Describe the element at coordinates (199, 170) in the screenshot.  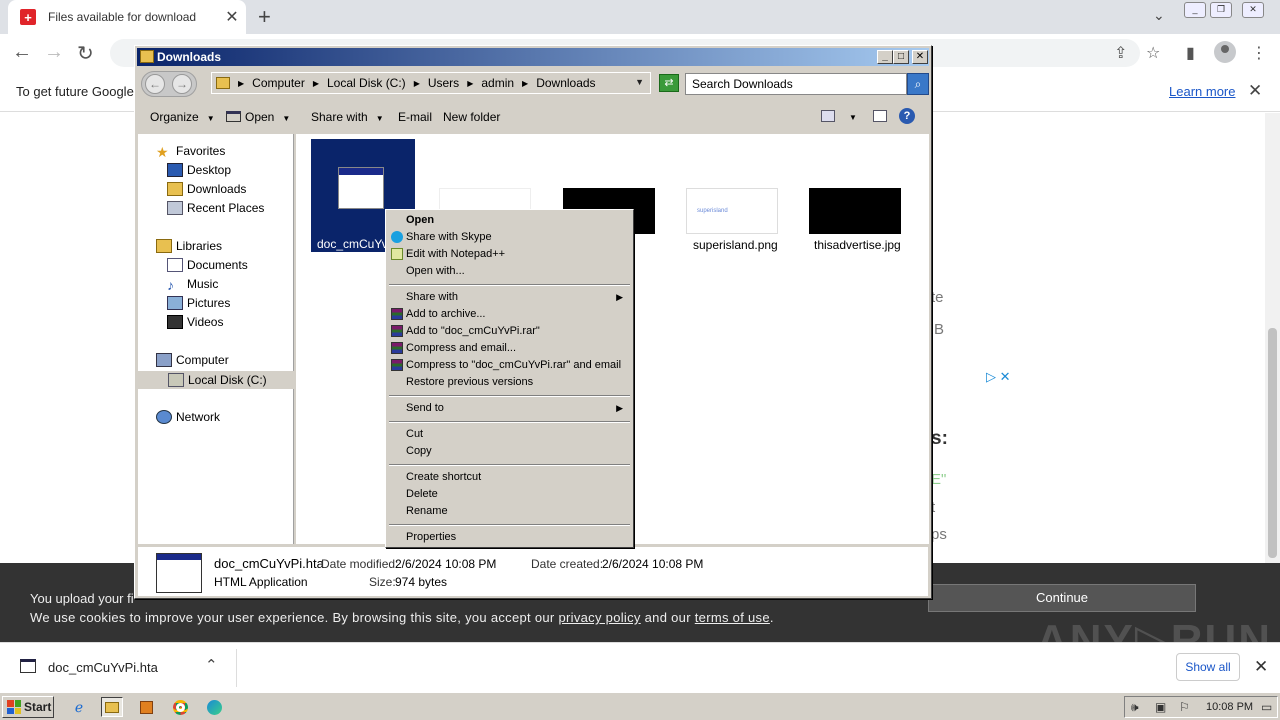
I see `nav-desktop: Desktop` at that location.